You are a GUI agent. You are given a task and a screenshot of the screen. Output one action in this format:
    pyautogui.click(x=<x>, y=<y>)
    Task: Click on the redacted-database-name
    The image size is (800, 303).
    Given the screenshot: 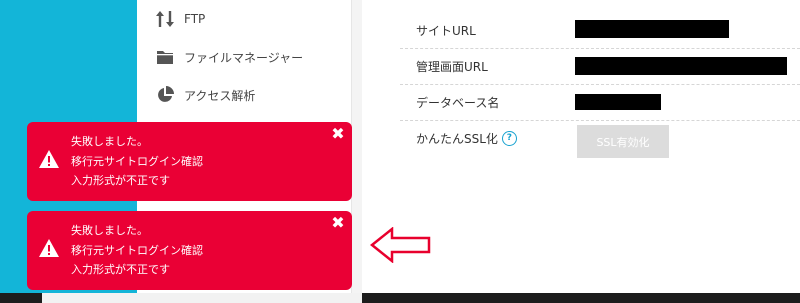 What is the action you would take?
    pyautogui.click(x=618, y=102)
    